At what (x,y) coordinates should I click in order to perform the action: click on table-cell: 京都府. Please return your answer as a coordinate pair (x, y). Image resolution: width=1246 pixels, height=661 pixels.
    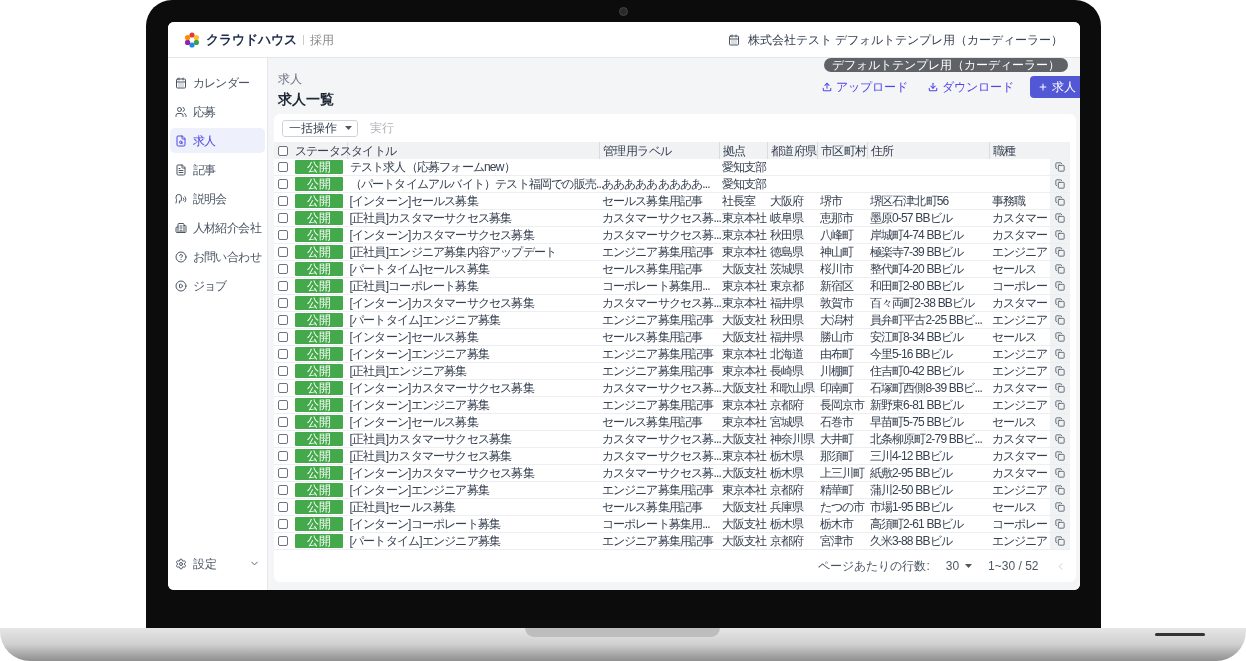
    Looking at the image, I should click on (786, 490).